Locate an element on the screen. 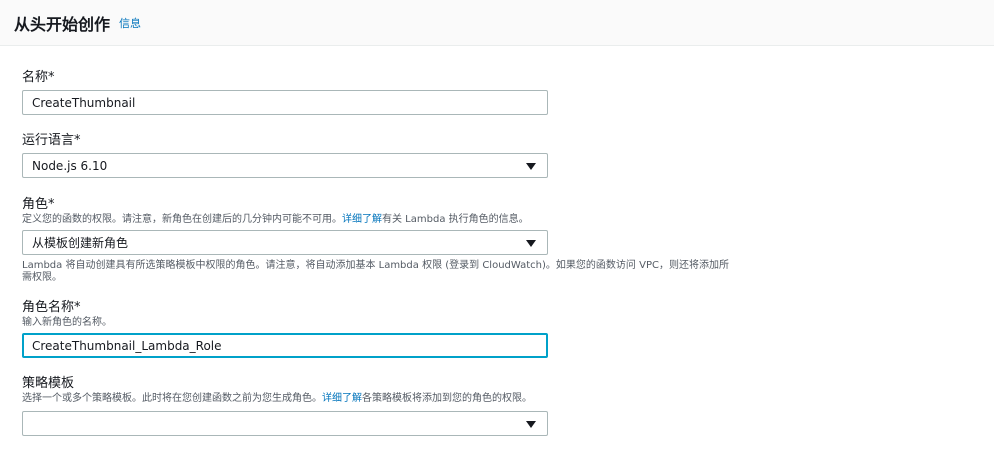  policy-desc-prefix: 选择一个或多个策略模板。此时将在您创建函数之前为您生成角色。 is located at coordinates (172, 398).